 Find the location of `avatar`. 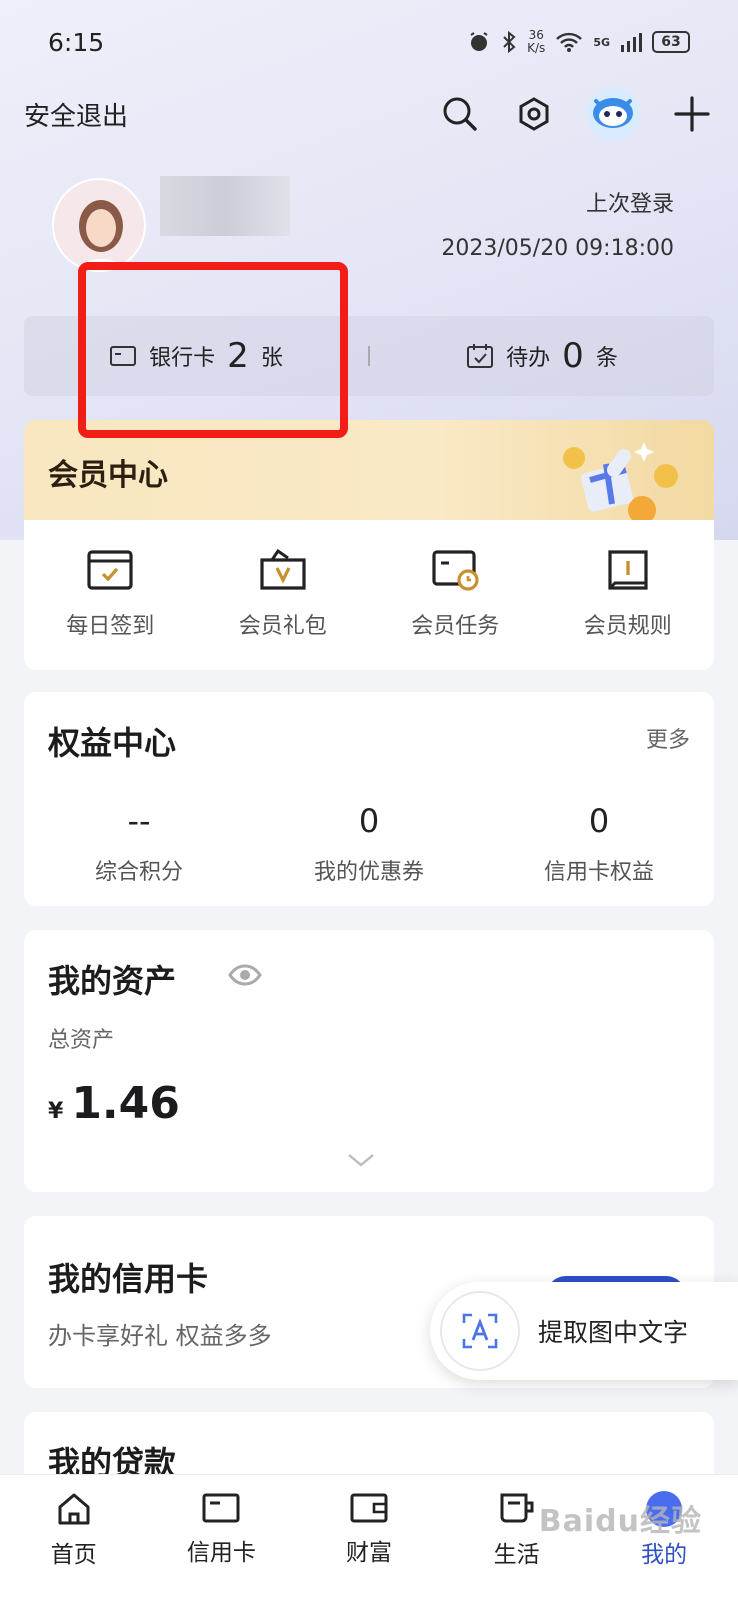

avatar is located at coordinates (99, 225).